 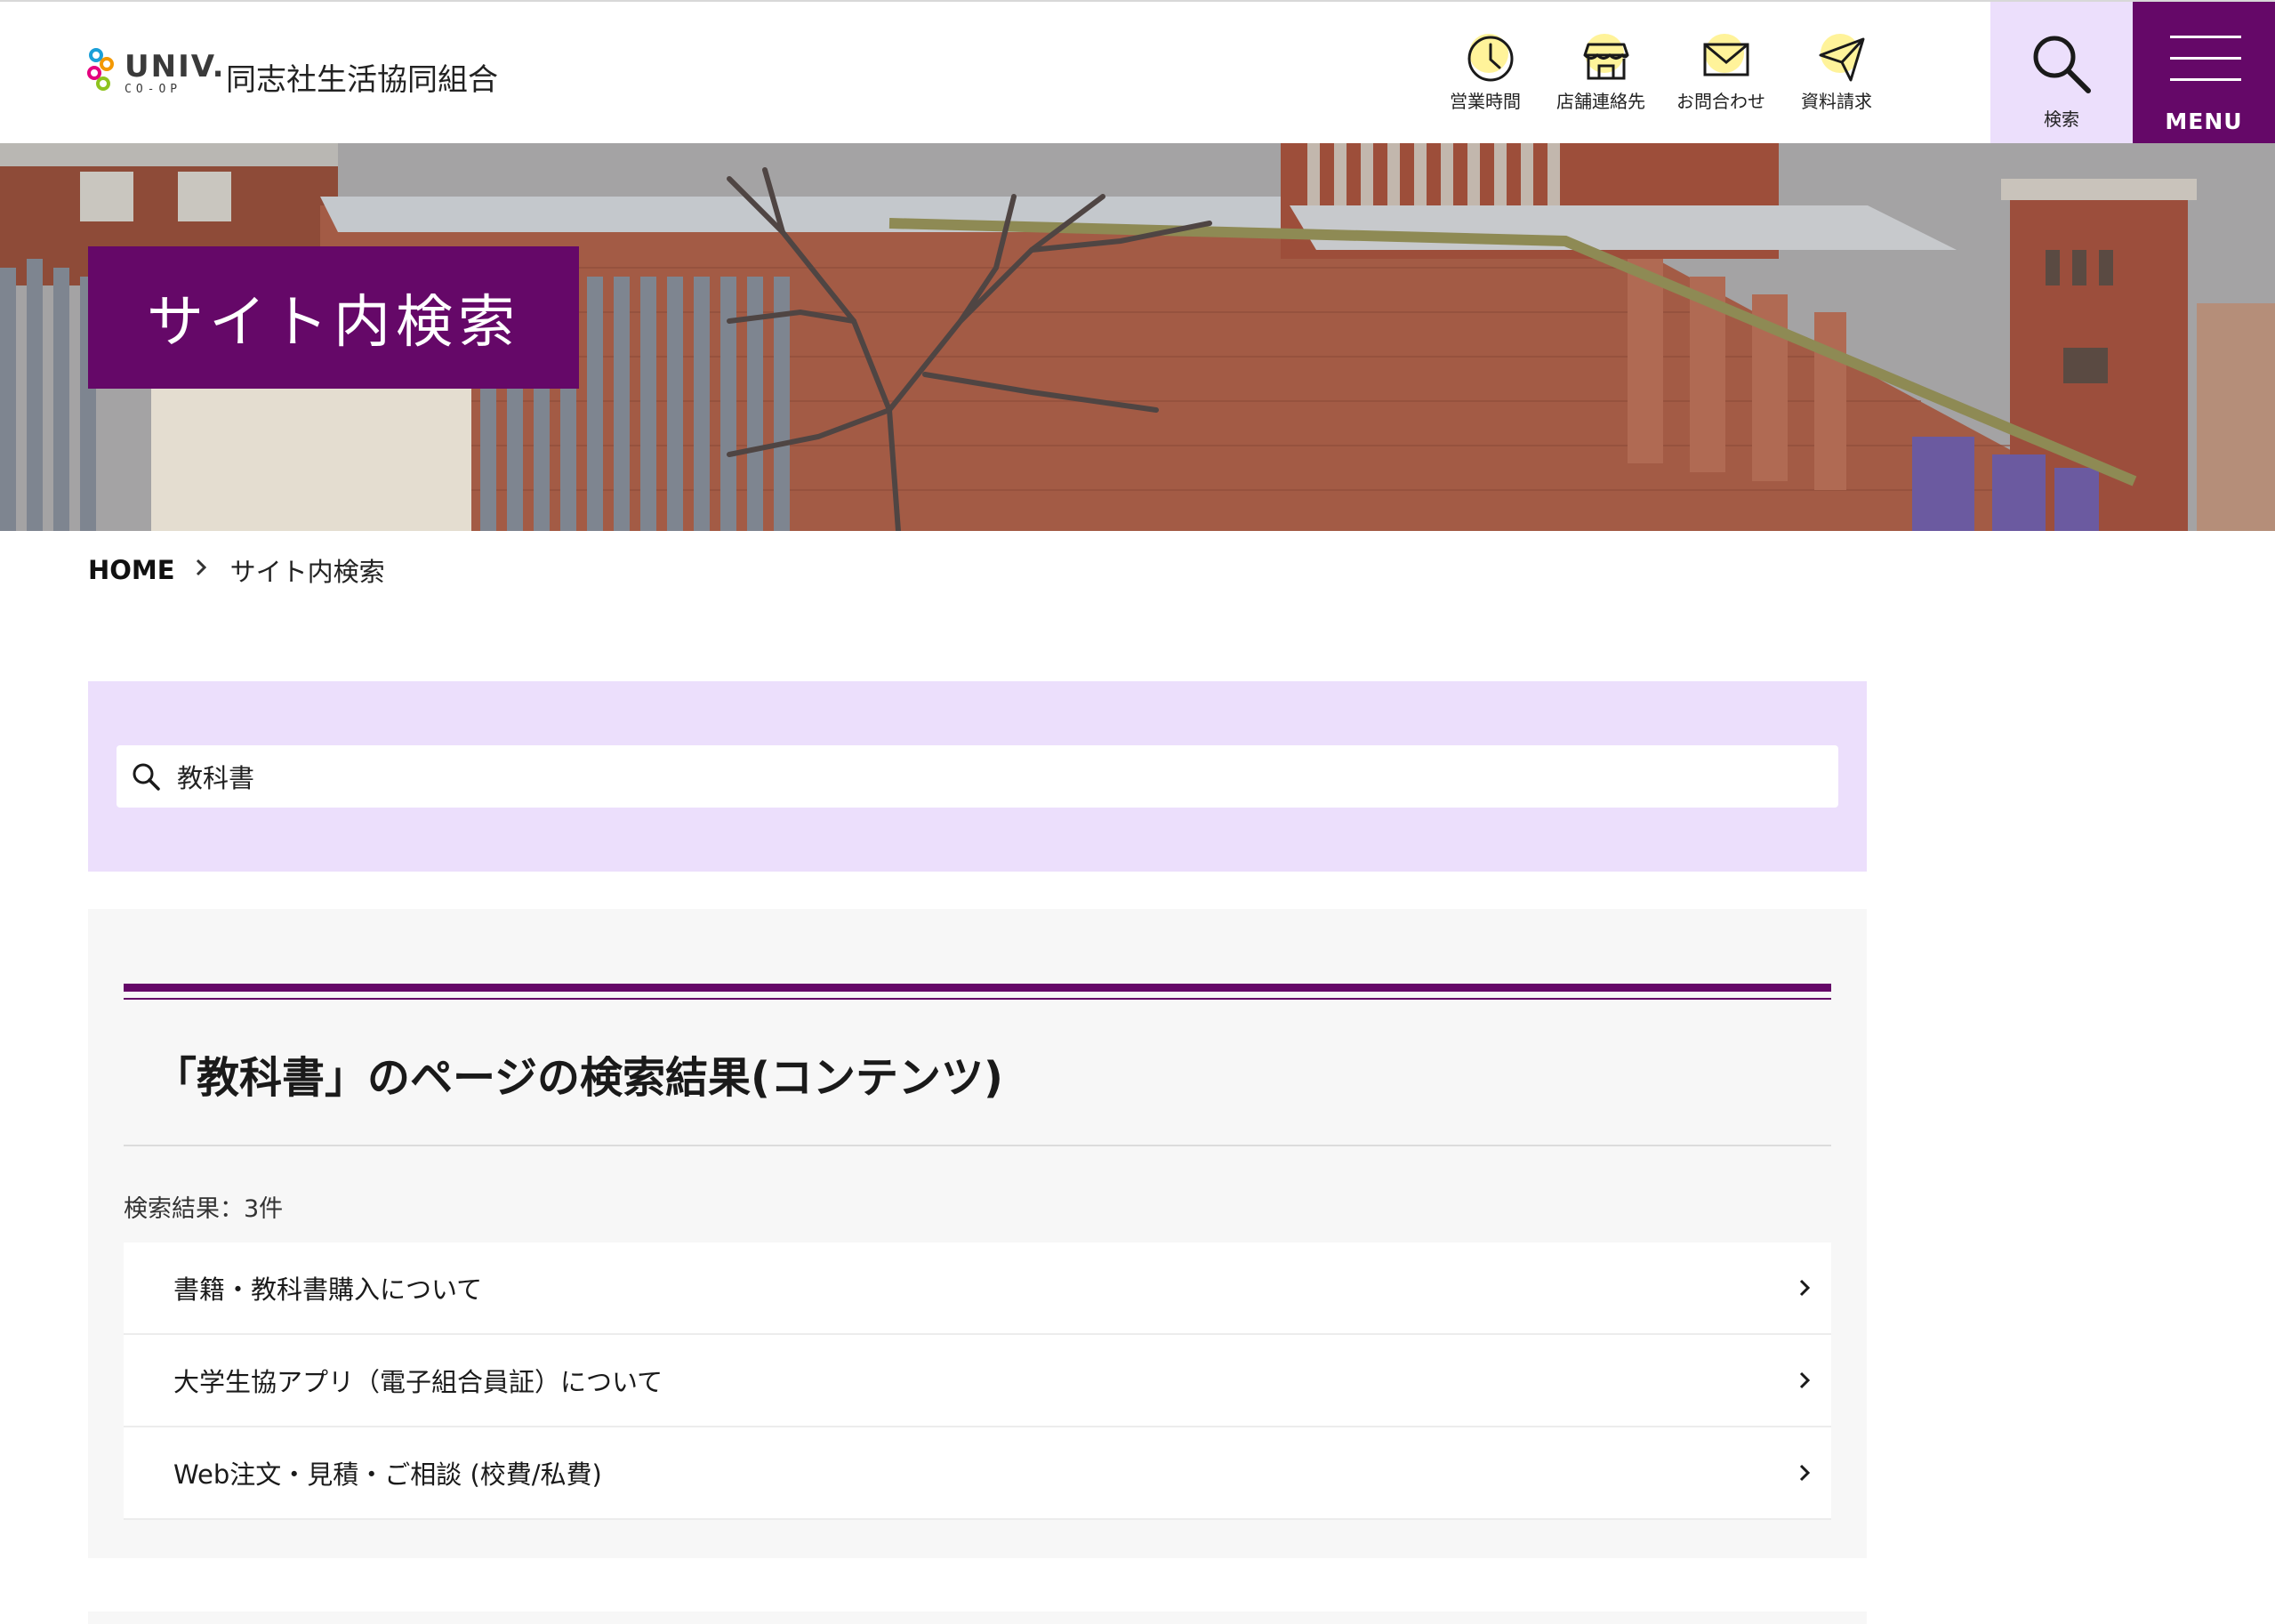 I want to click on coop-logo-mark-icon, so click(x=101, y=73).